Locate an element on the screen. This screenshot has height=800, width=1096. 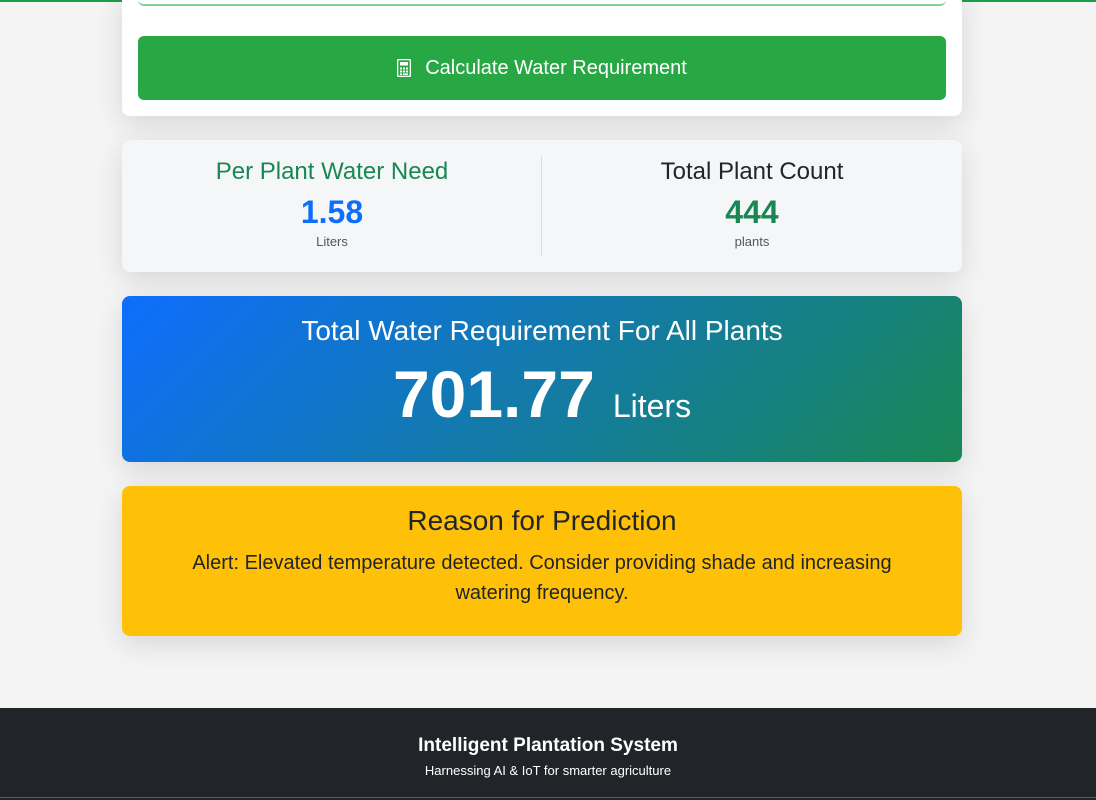
form-field-edge is located at coordinates (542, 3).